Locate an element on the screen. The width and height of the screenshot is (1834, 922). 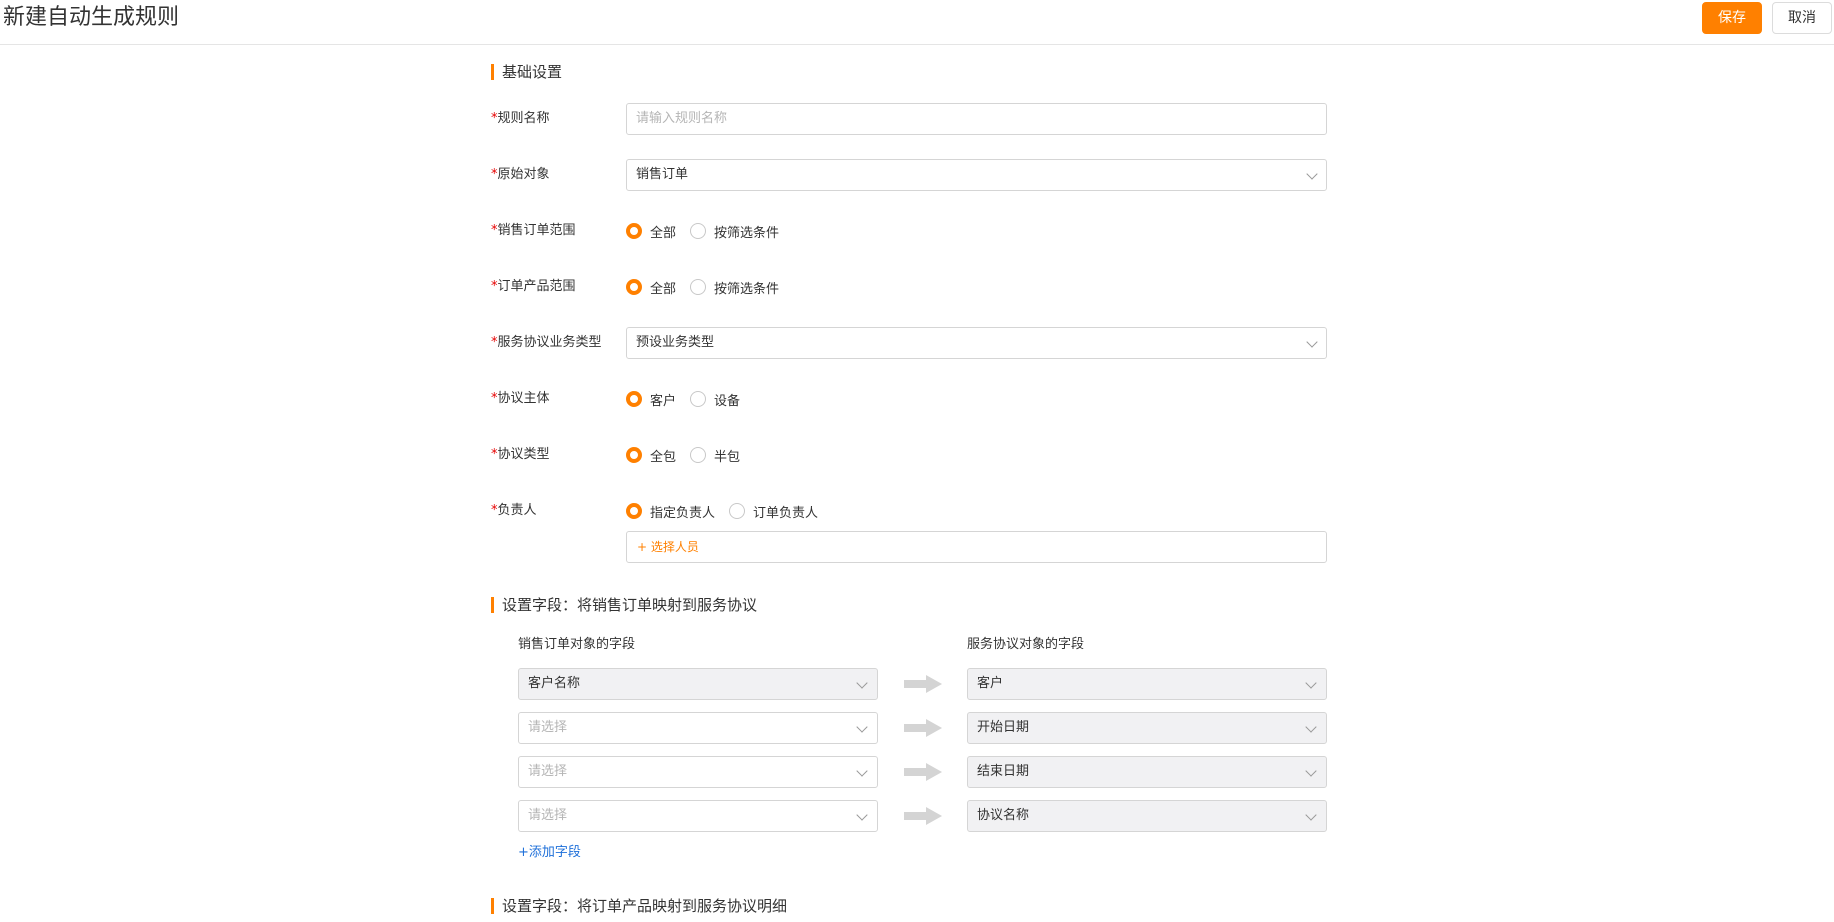
order-scope-label: *销售订单范围 is located at coordinates (533, 231).